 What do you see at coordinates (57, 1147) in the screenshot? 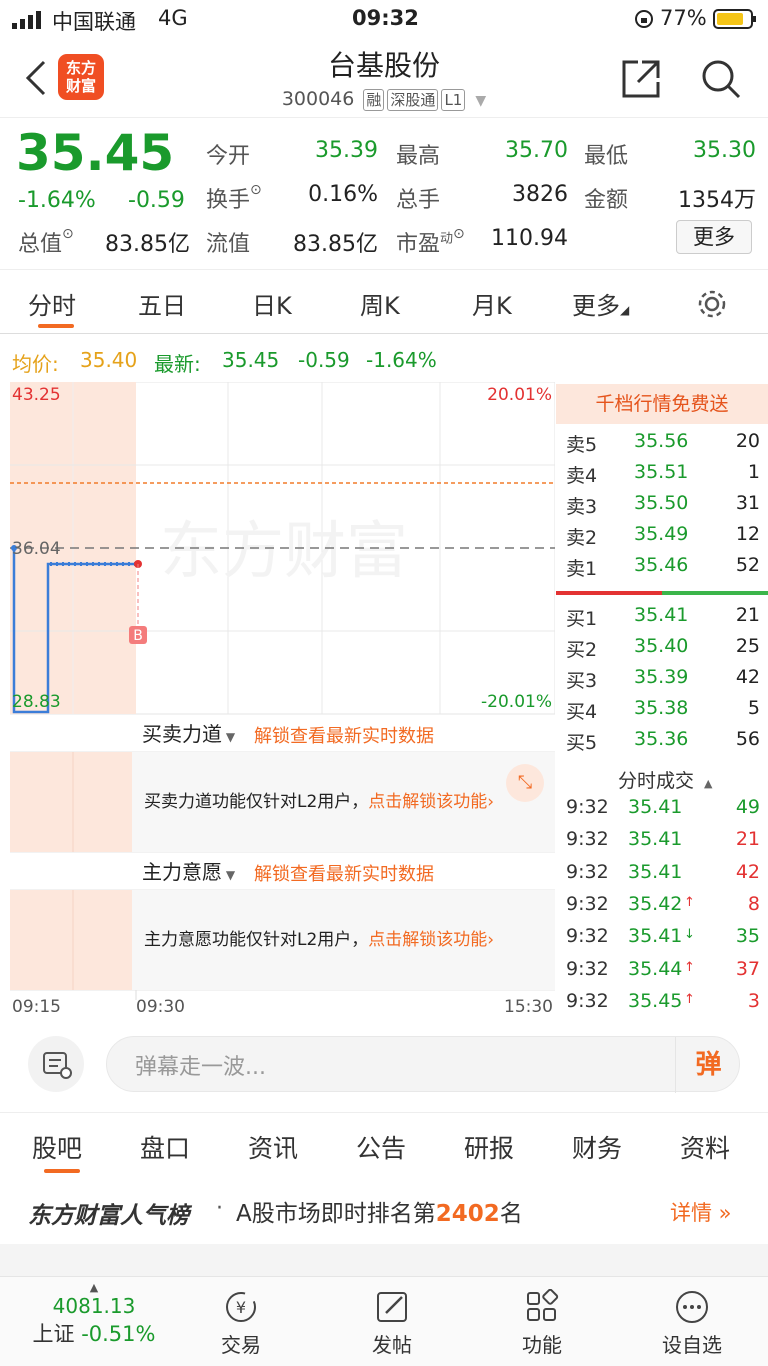
I see `tab-forum: 股吧` at bounding box center [57, 1147].